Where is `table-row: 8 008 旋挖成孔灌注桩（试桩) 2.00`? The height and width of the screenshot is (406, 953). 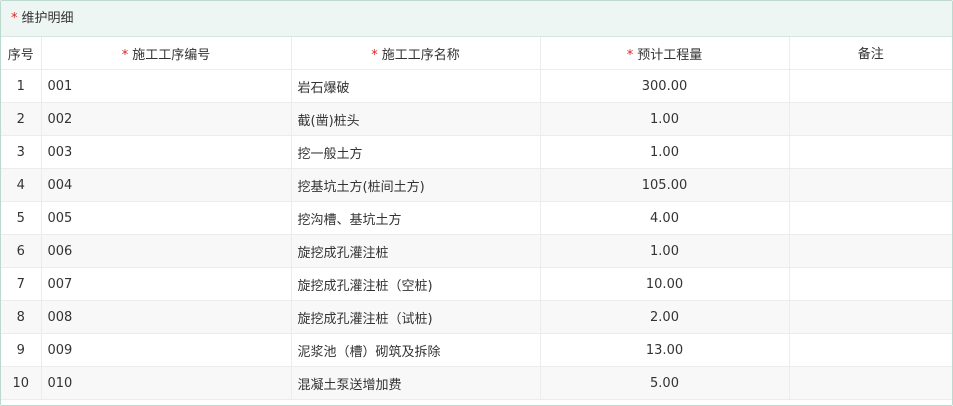 table-row: 8 008 旋挖成孔灌注桩（试桩) 2.00 is located at coordinates (476, 317).